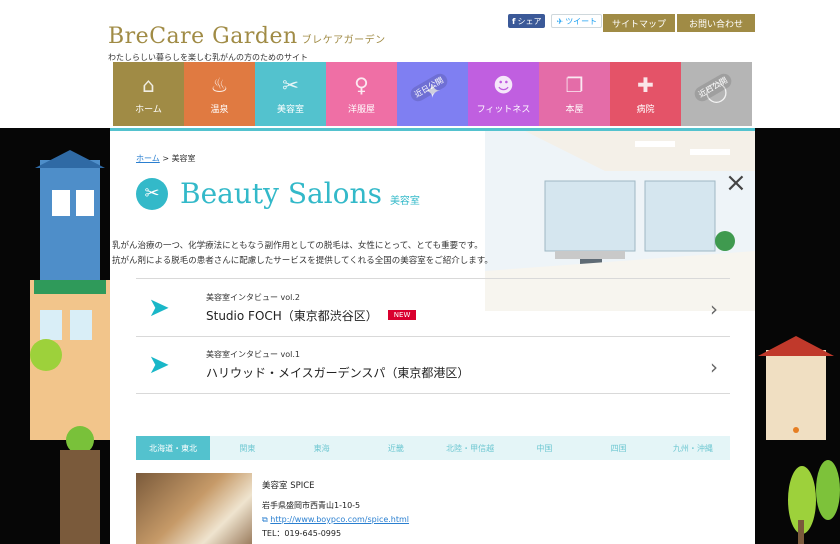 The height and width of the screenshot is (544, 840). Describe the element at coordinates (529, 21) in the screenshot. I see `share-label: シェア` at that location.